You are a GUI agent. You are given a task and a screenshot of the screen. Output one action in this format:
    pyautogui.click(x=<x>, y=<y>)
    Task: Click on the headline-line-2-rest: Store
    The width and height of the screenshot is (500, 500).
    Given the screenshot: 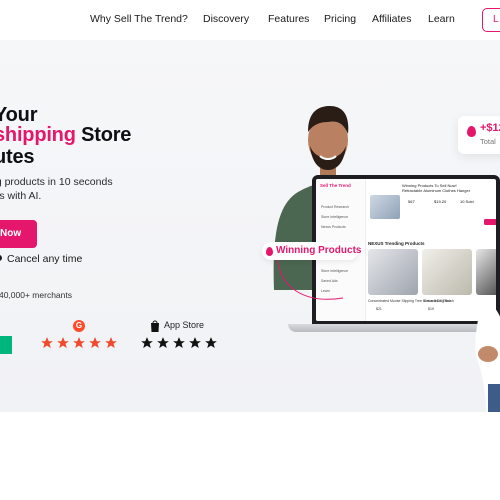 What is the action you would take?
    pyautogui.click(x=103, y=135)
    